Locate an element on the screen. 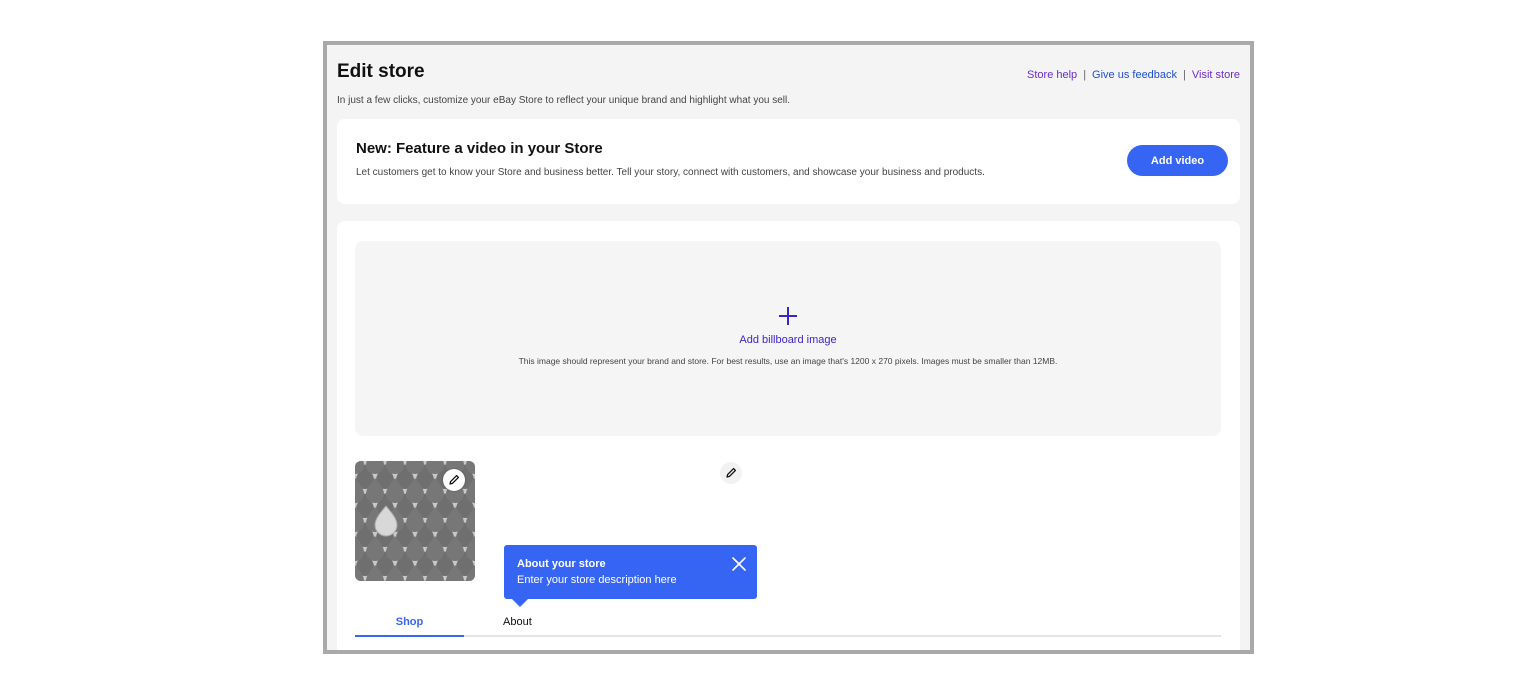  give-feedback-link: Give us feedback is located at coordinates (1134, 75).